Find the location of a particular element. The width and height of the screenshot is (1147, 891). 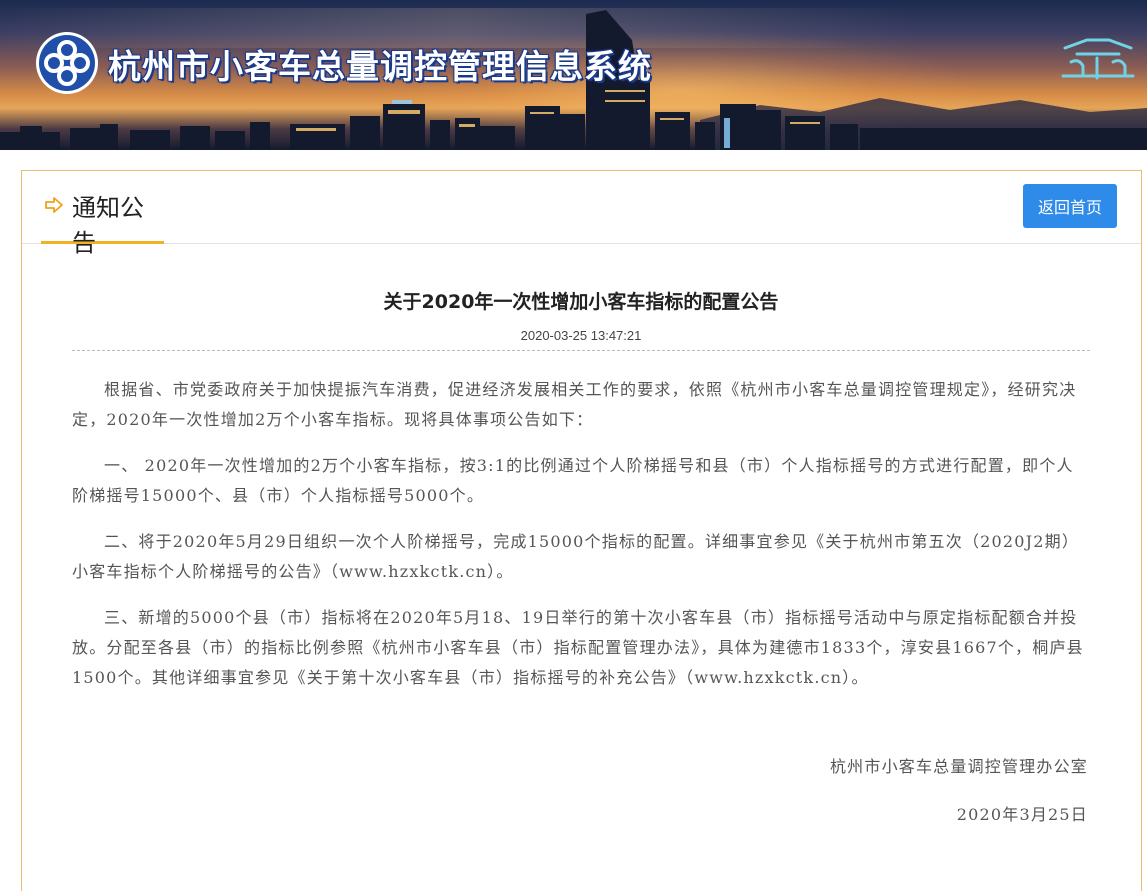

article-date: 2020-03-25 13:47:21 is located at coordinates (581, 335).